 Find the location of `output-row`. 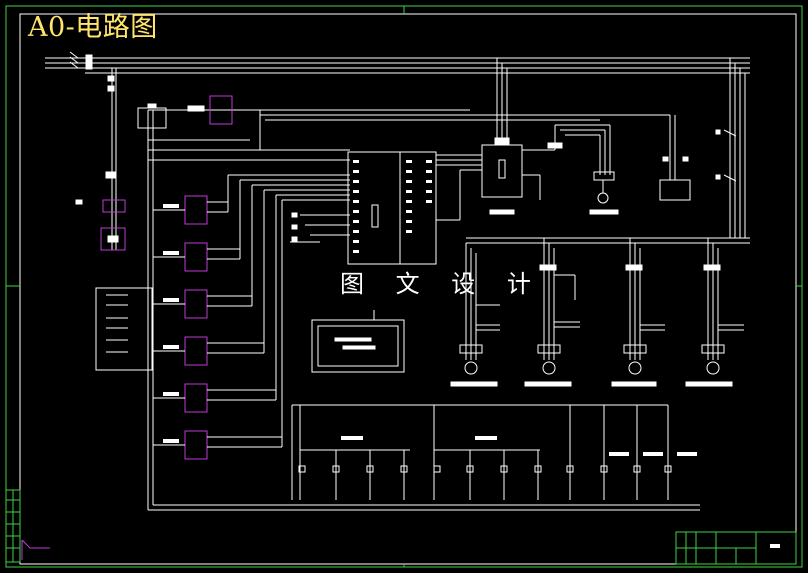

output-row is located at coordinates (494, 452).